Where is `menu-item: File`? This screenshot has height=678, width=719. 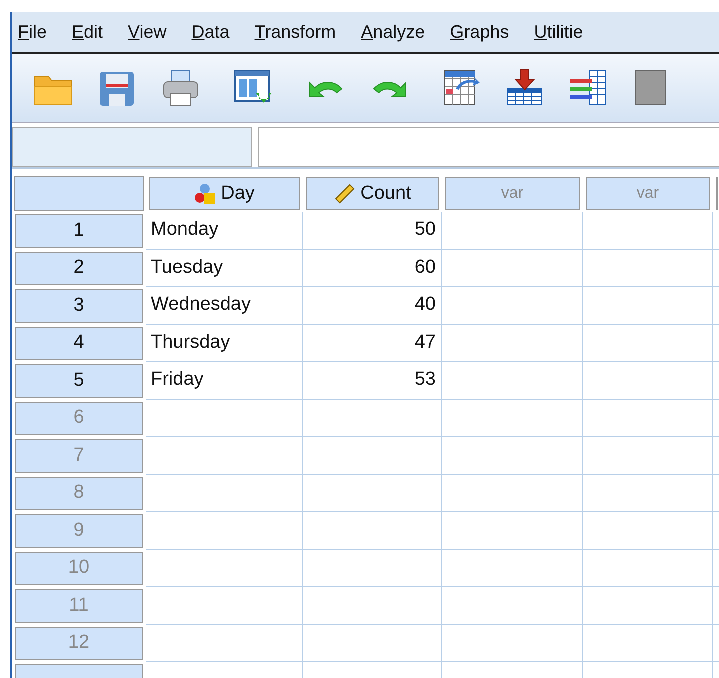
menu-item: File is located at coordinates (40, 32).